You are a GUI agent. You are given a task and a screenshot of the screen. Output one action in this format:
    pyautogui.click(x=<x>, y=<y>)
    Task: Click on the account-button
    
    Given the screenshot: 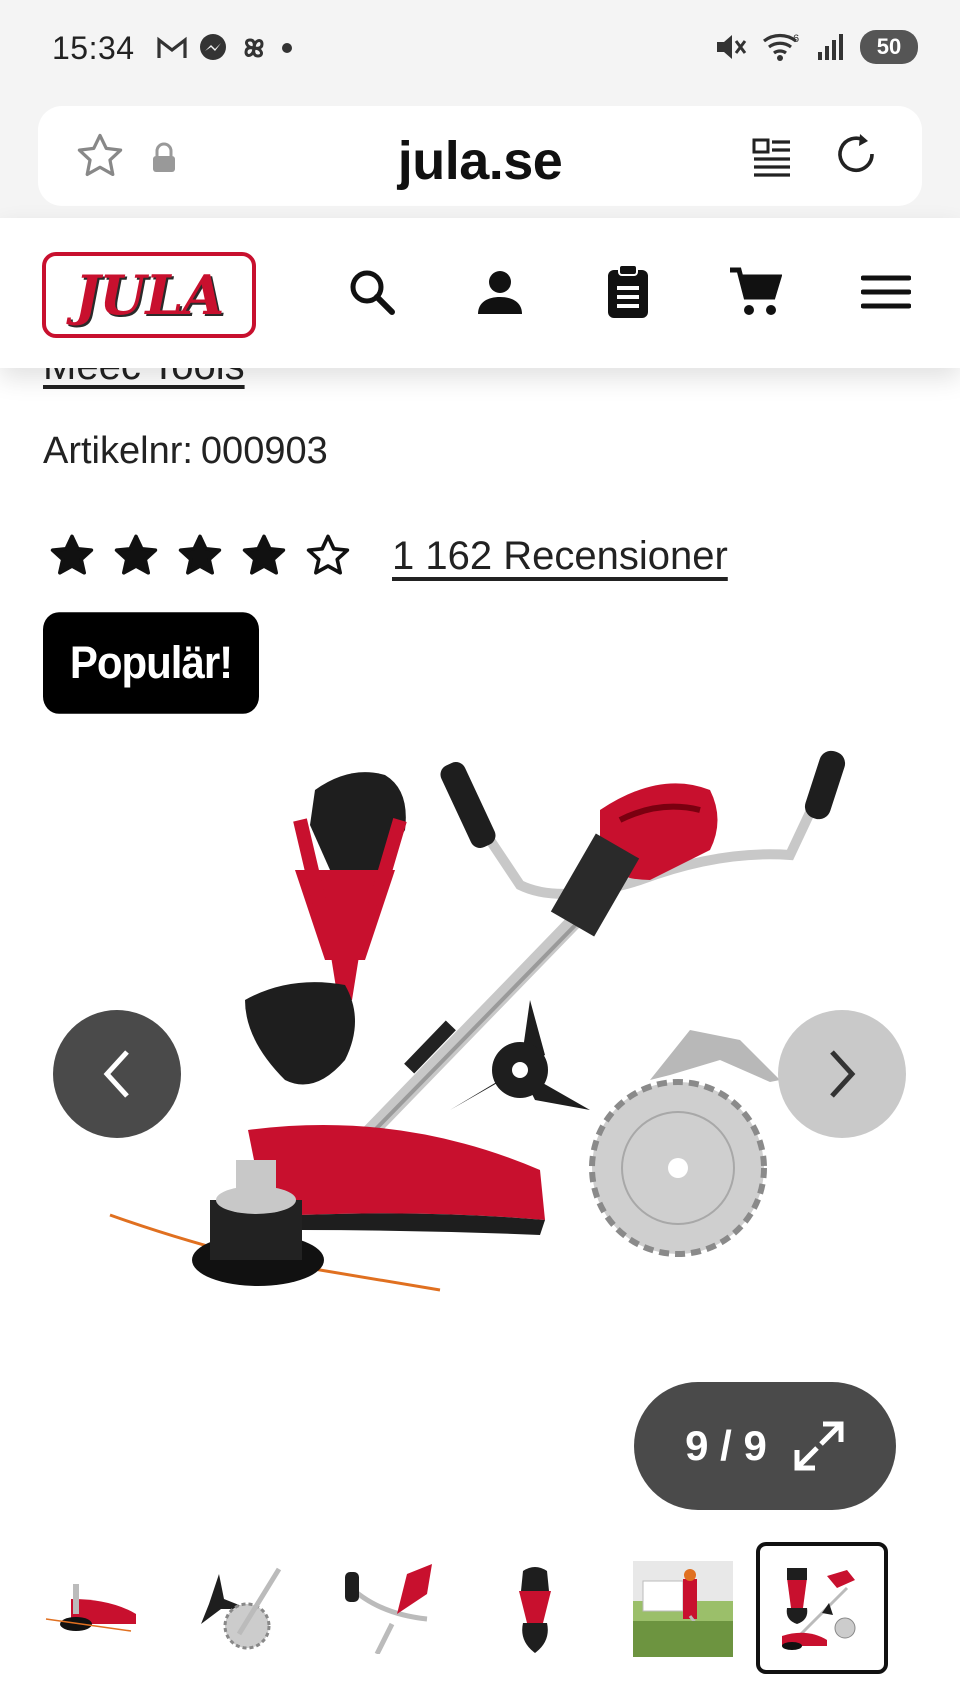 What is the action you would take?
    pyautogui.click(x=500, y=292)
    